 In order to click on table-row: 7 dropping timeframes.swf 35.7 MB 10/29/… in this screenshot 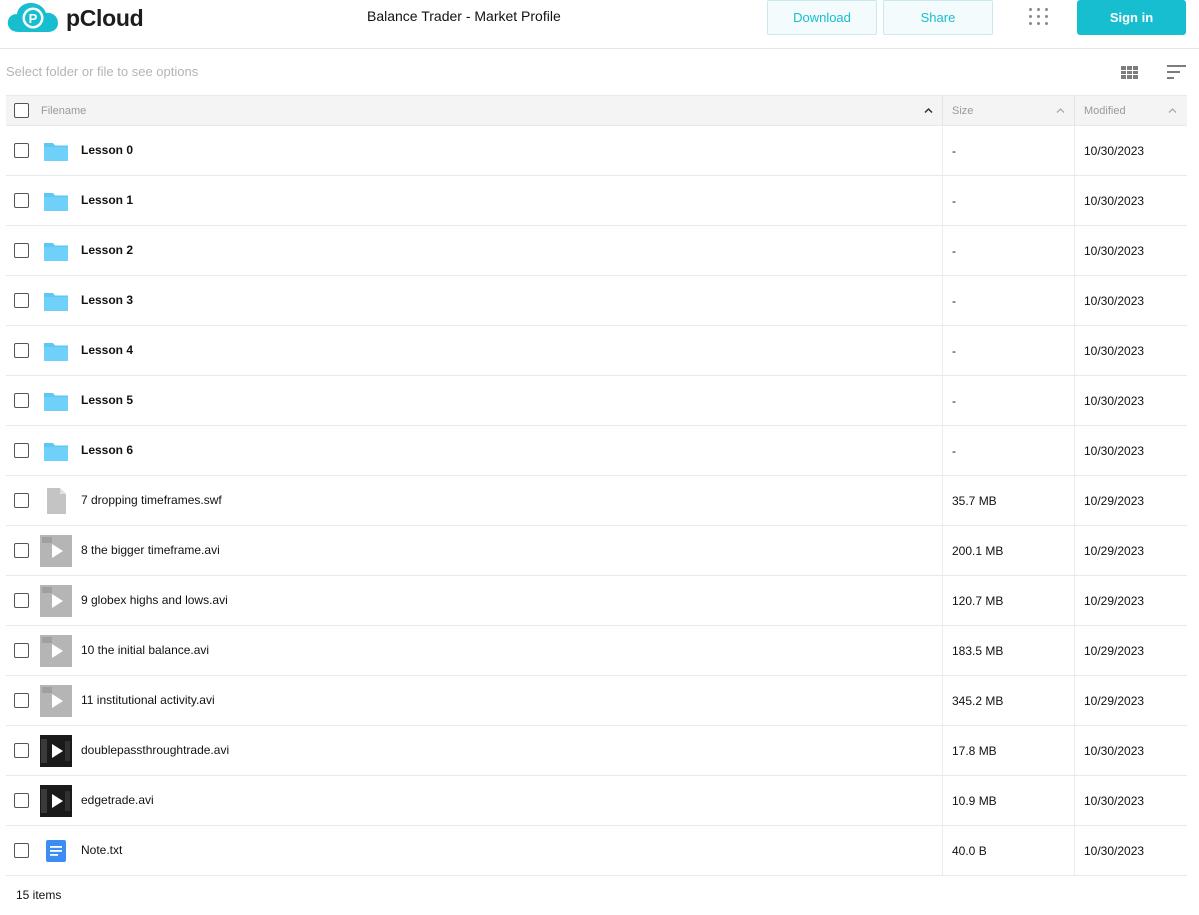, I will do `click(596, 501)`.